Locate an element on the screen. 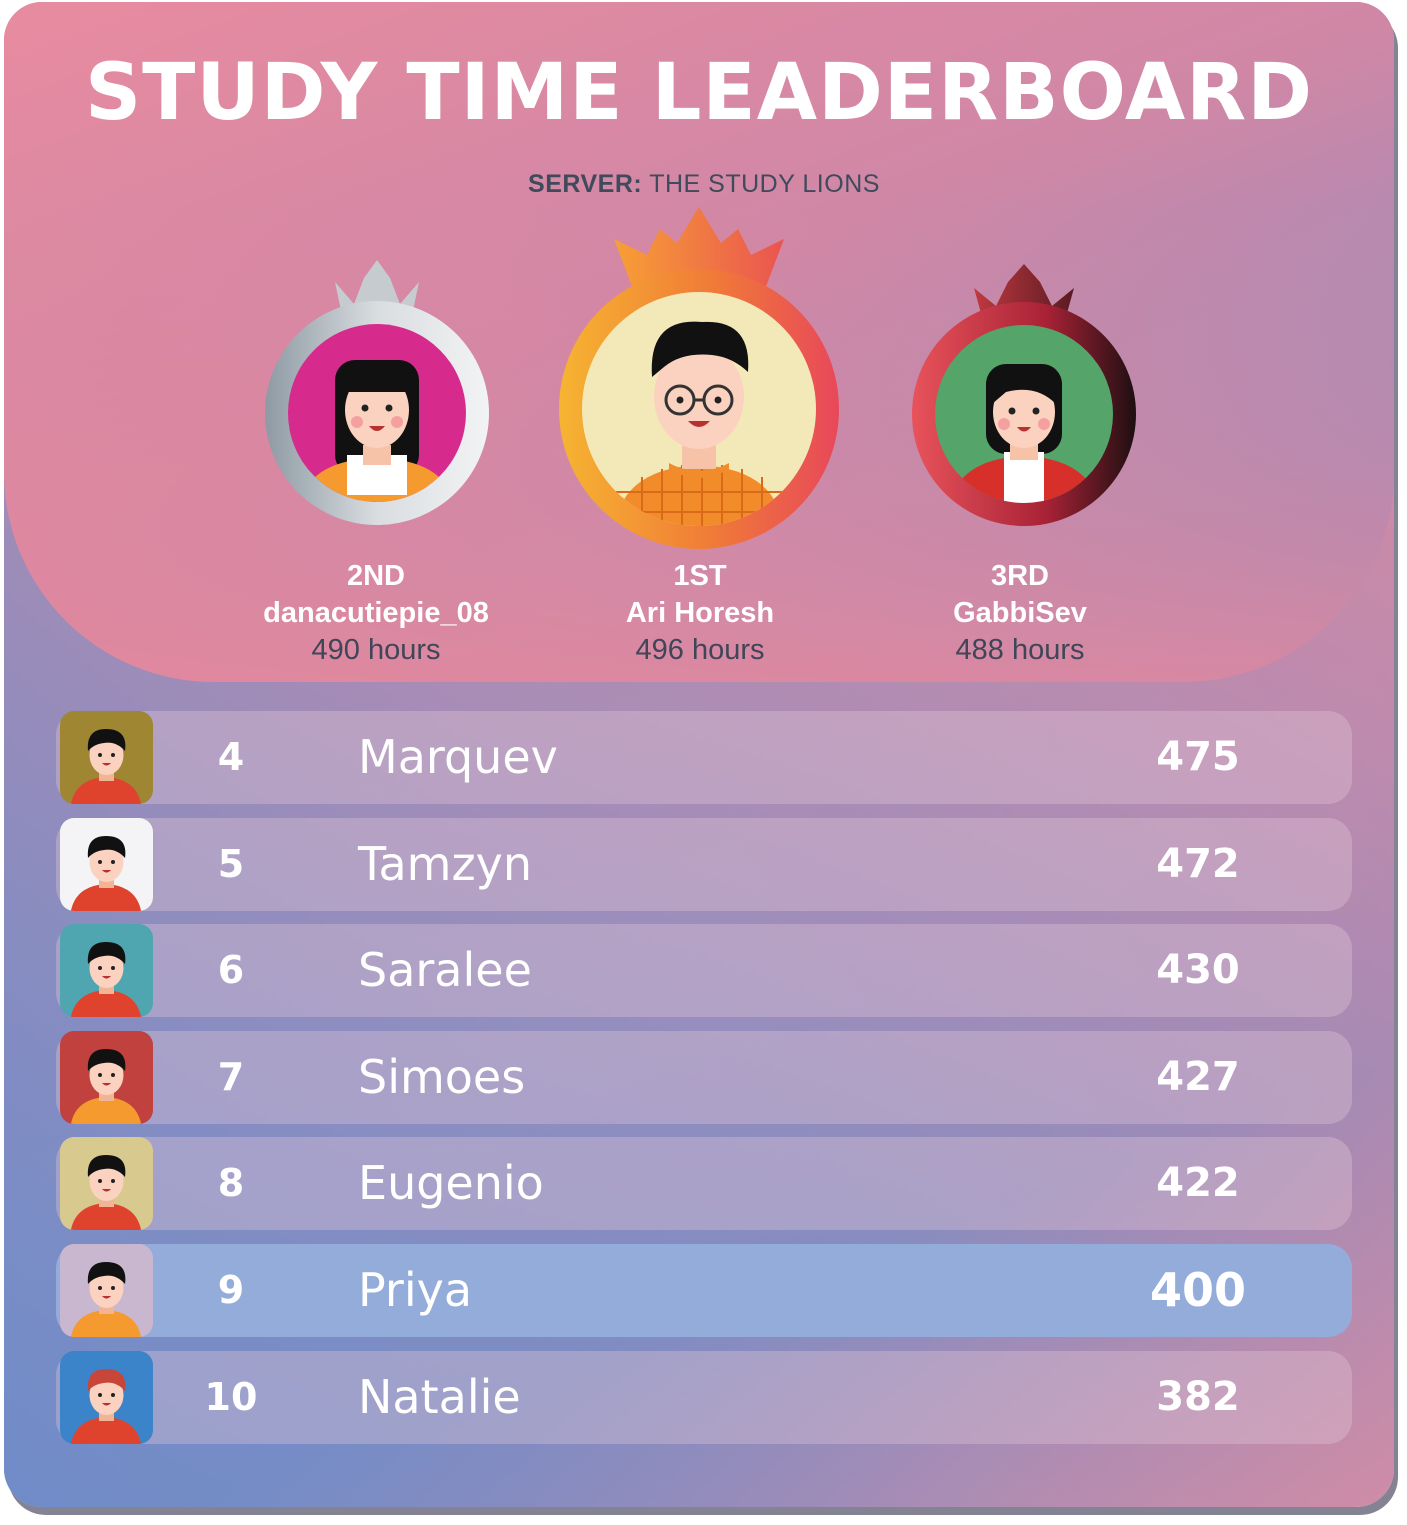 This screenshot has height=1525, width=1407. podium-label-second: 2ND danacutiepie_08 490 hours is located at coordinates (376, 613).